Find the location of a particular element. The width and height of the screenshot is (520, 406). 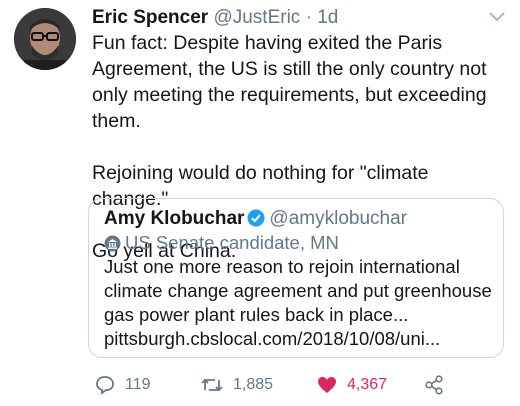

reply-button: 119 is located at coordinates (122, 385).